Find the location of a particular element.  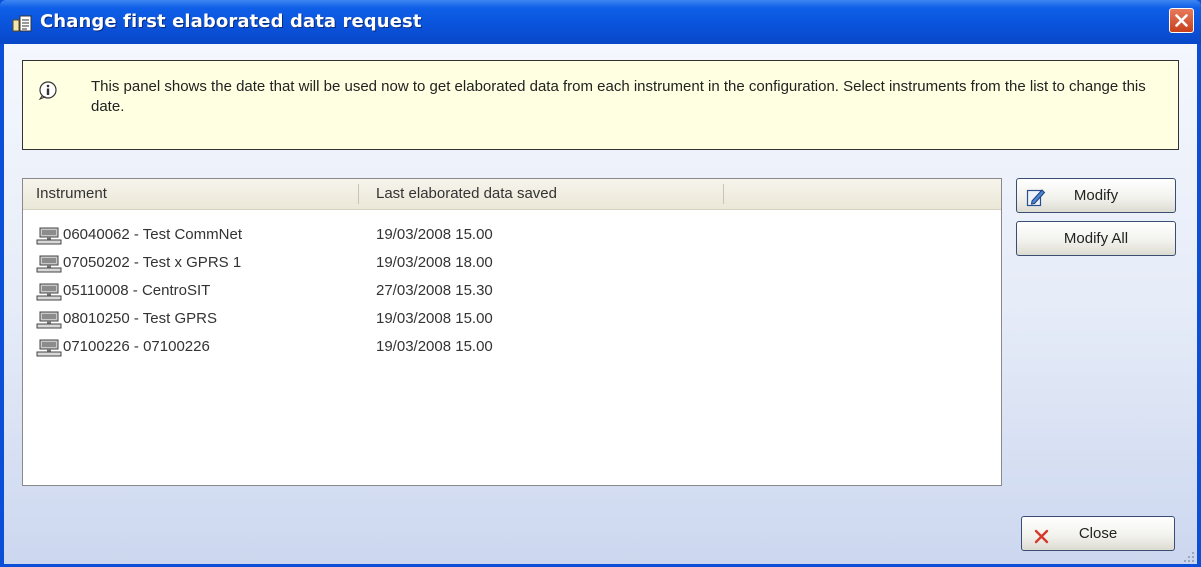

title-bar: Change first elaborated data request is located at coordinates (600, 22).